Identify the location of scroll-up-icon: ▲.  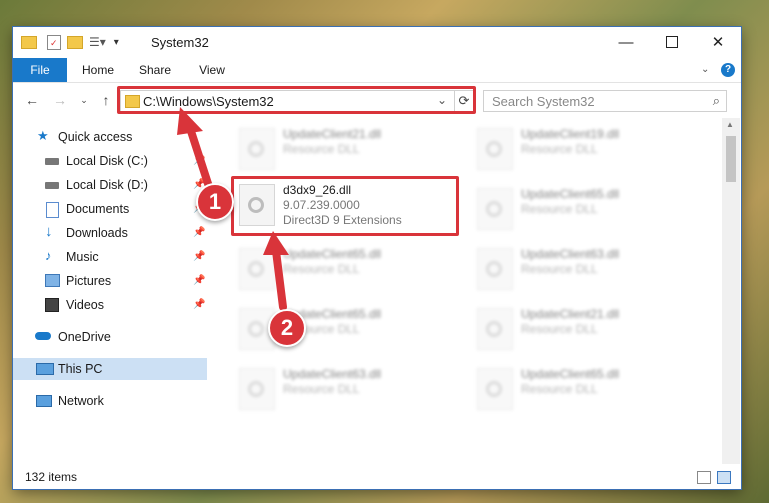
(730, 124).